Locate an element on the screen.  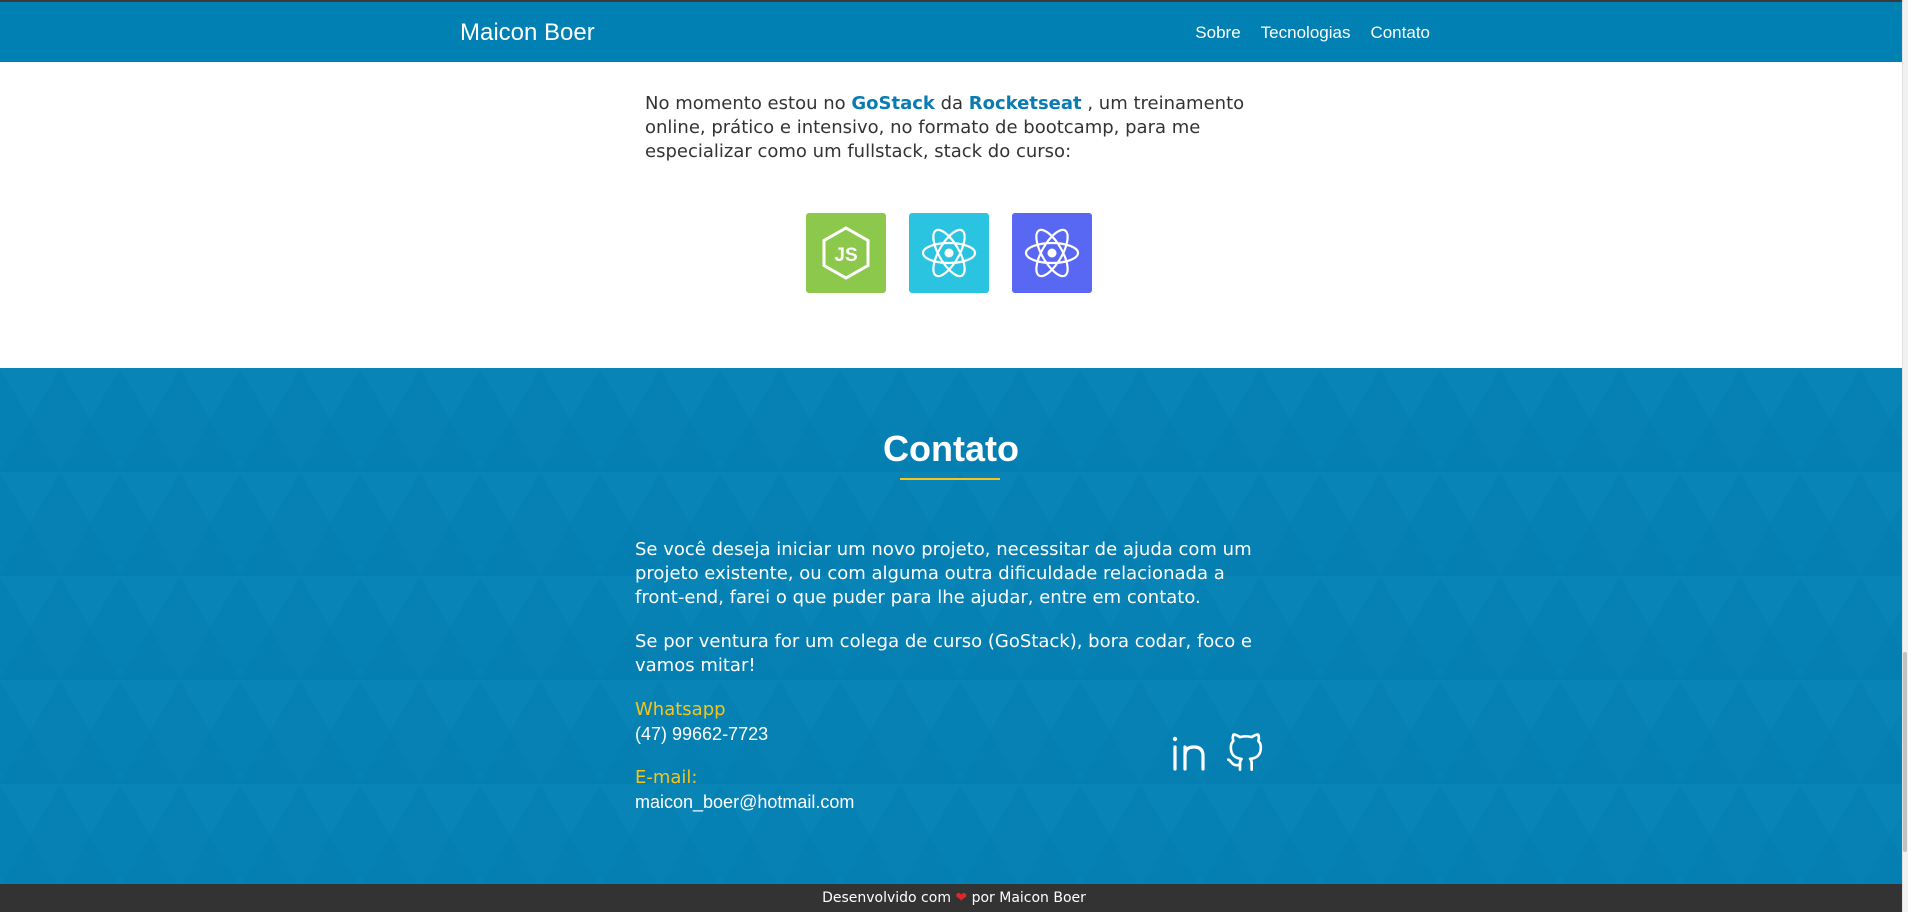
footer-suffix: por Maicon Boer is located at coordinates (1026, 898).